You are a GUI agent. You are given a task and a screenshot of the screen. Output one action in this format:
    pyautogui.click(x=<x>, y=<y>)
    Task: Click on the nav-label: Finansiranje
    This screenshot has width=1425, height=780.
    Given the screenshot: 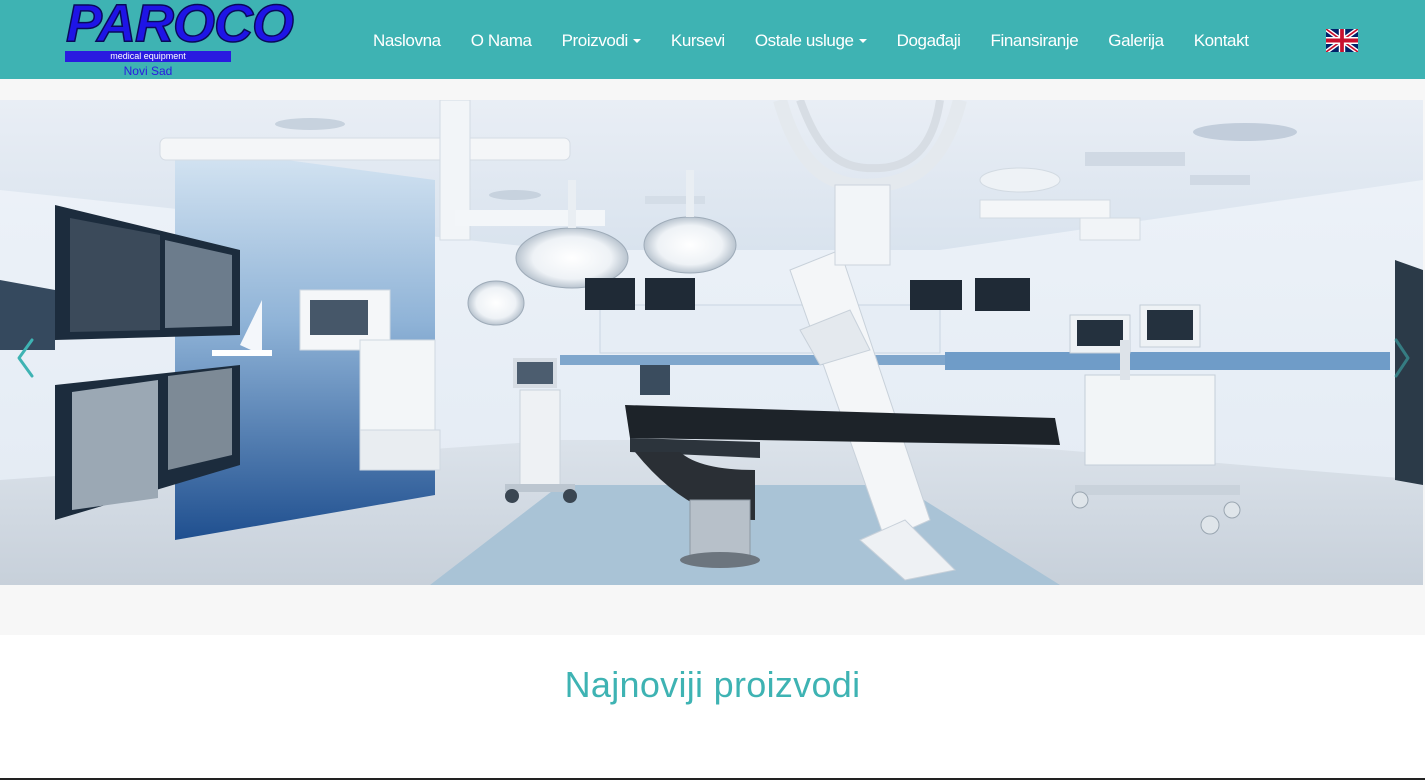 What is the action you would take?
    pyautogui.click(x=1034, y=40)
    